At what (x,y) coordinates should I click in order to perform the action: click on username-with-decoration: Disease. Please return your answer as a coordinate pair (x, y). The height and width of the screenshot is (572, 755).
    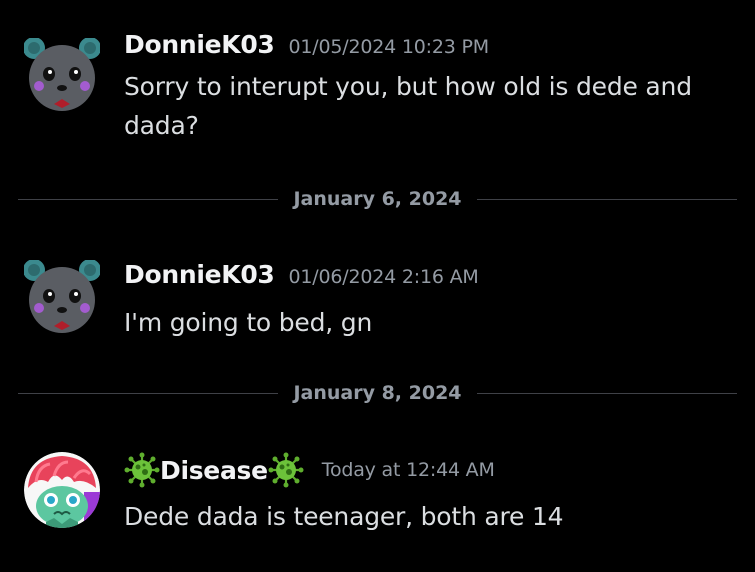
    Looking at the image, I should click on (214, 470).